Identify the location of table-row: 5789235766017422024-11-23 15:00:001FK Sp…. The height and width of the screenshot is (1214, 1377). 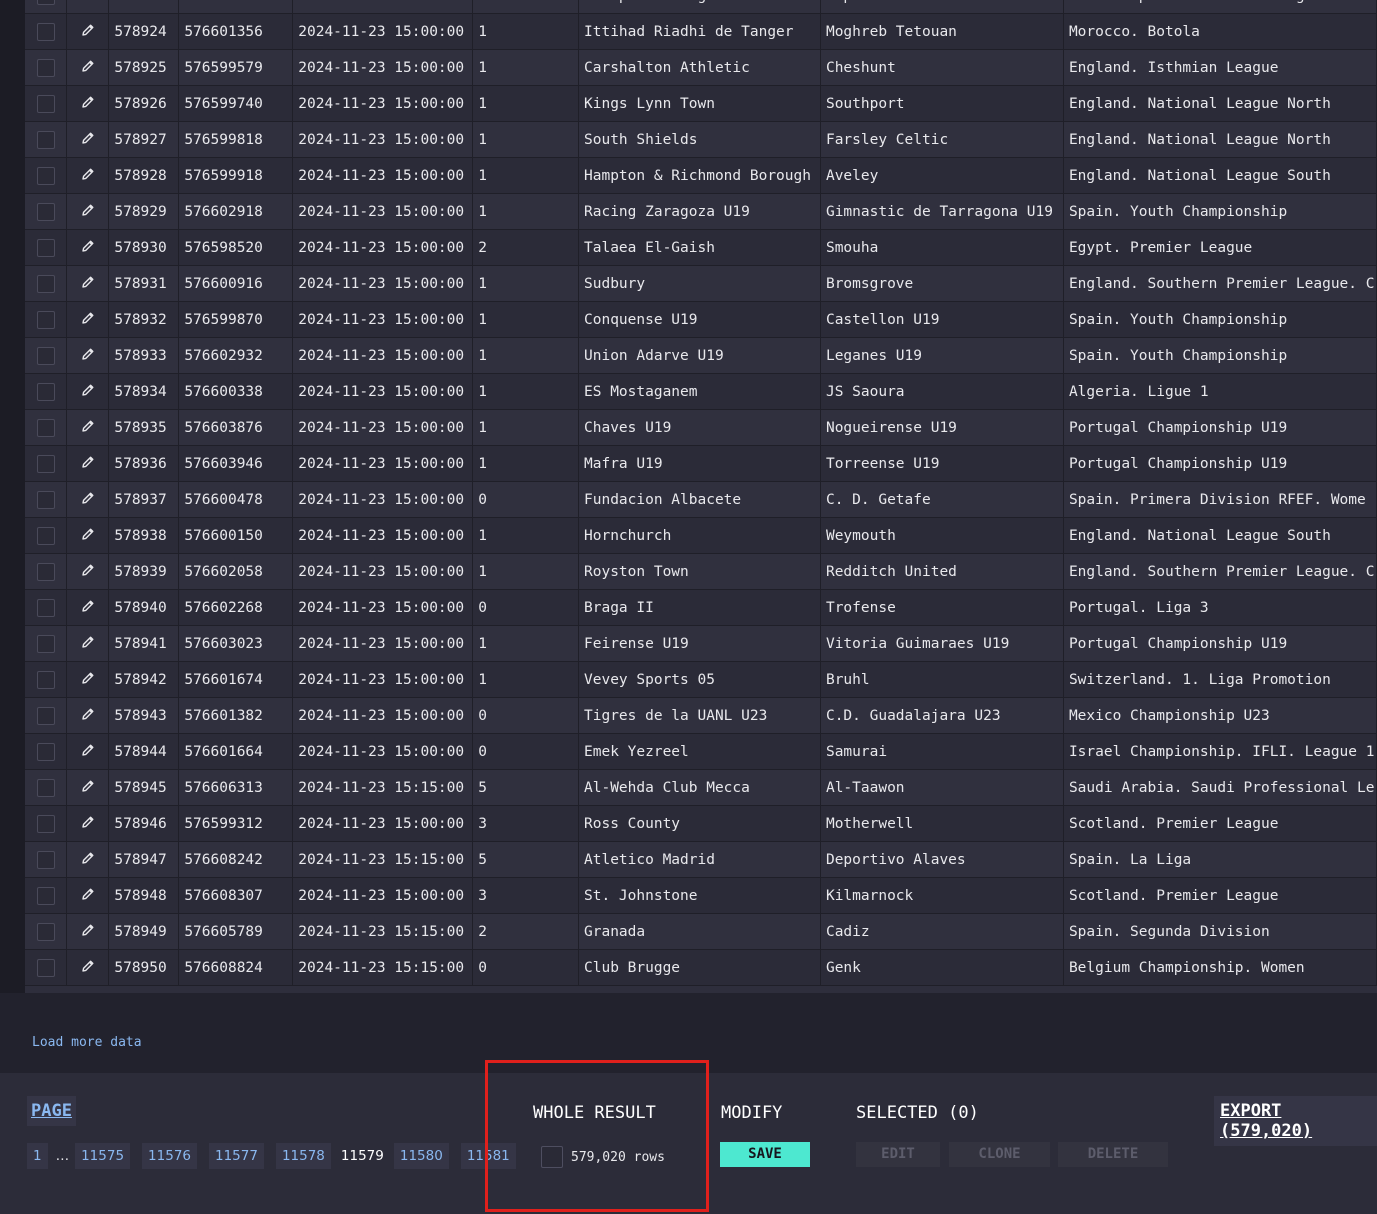
(701, 7).